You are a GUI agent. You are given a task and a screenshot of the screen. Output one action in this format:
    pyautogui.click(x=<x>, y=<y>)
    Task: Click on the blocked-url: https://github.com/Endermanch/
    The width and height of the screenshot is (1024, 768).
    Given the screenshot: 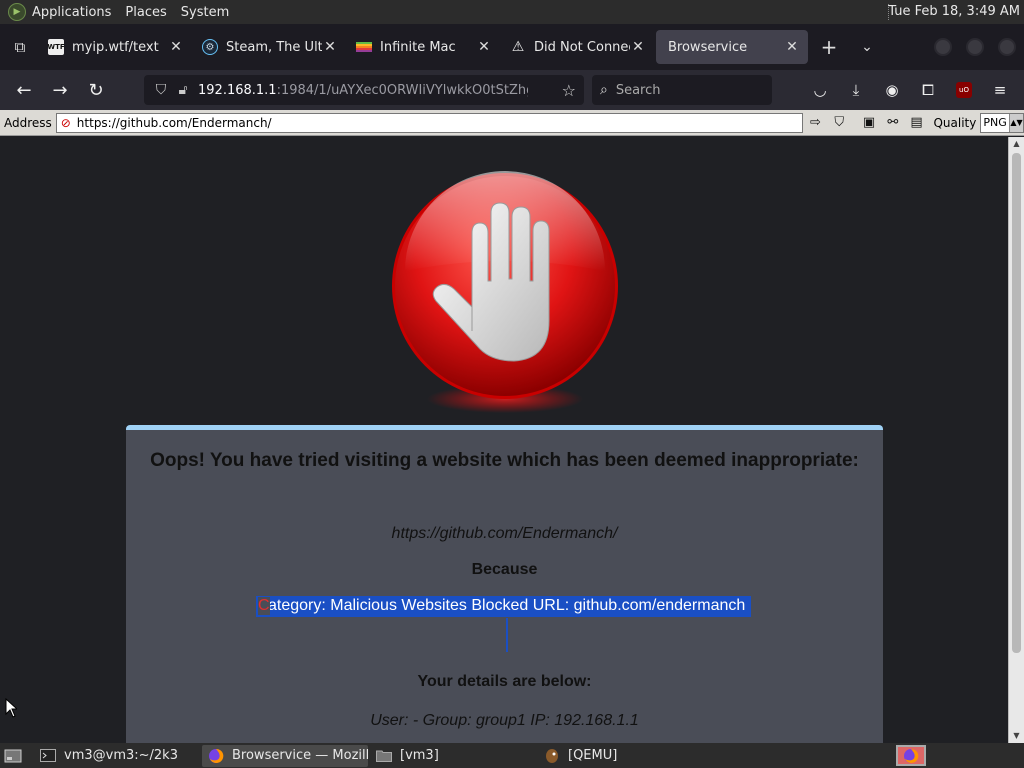 What is the action you would take?
    pyautogui.click(x=504, y=533)
    